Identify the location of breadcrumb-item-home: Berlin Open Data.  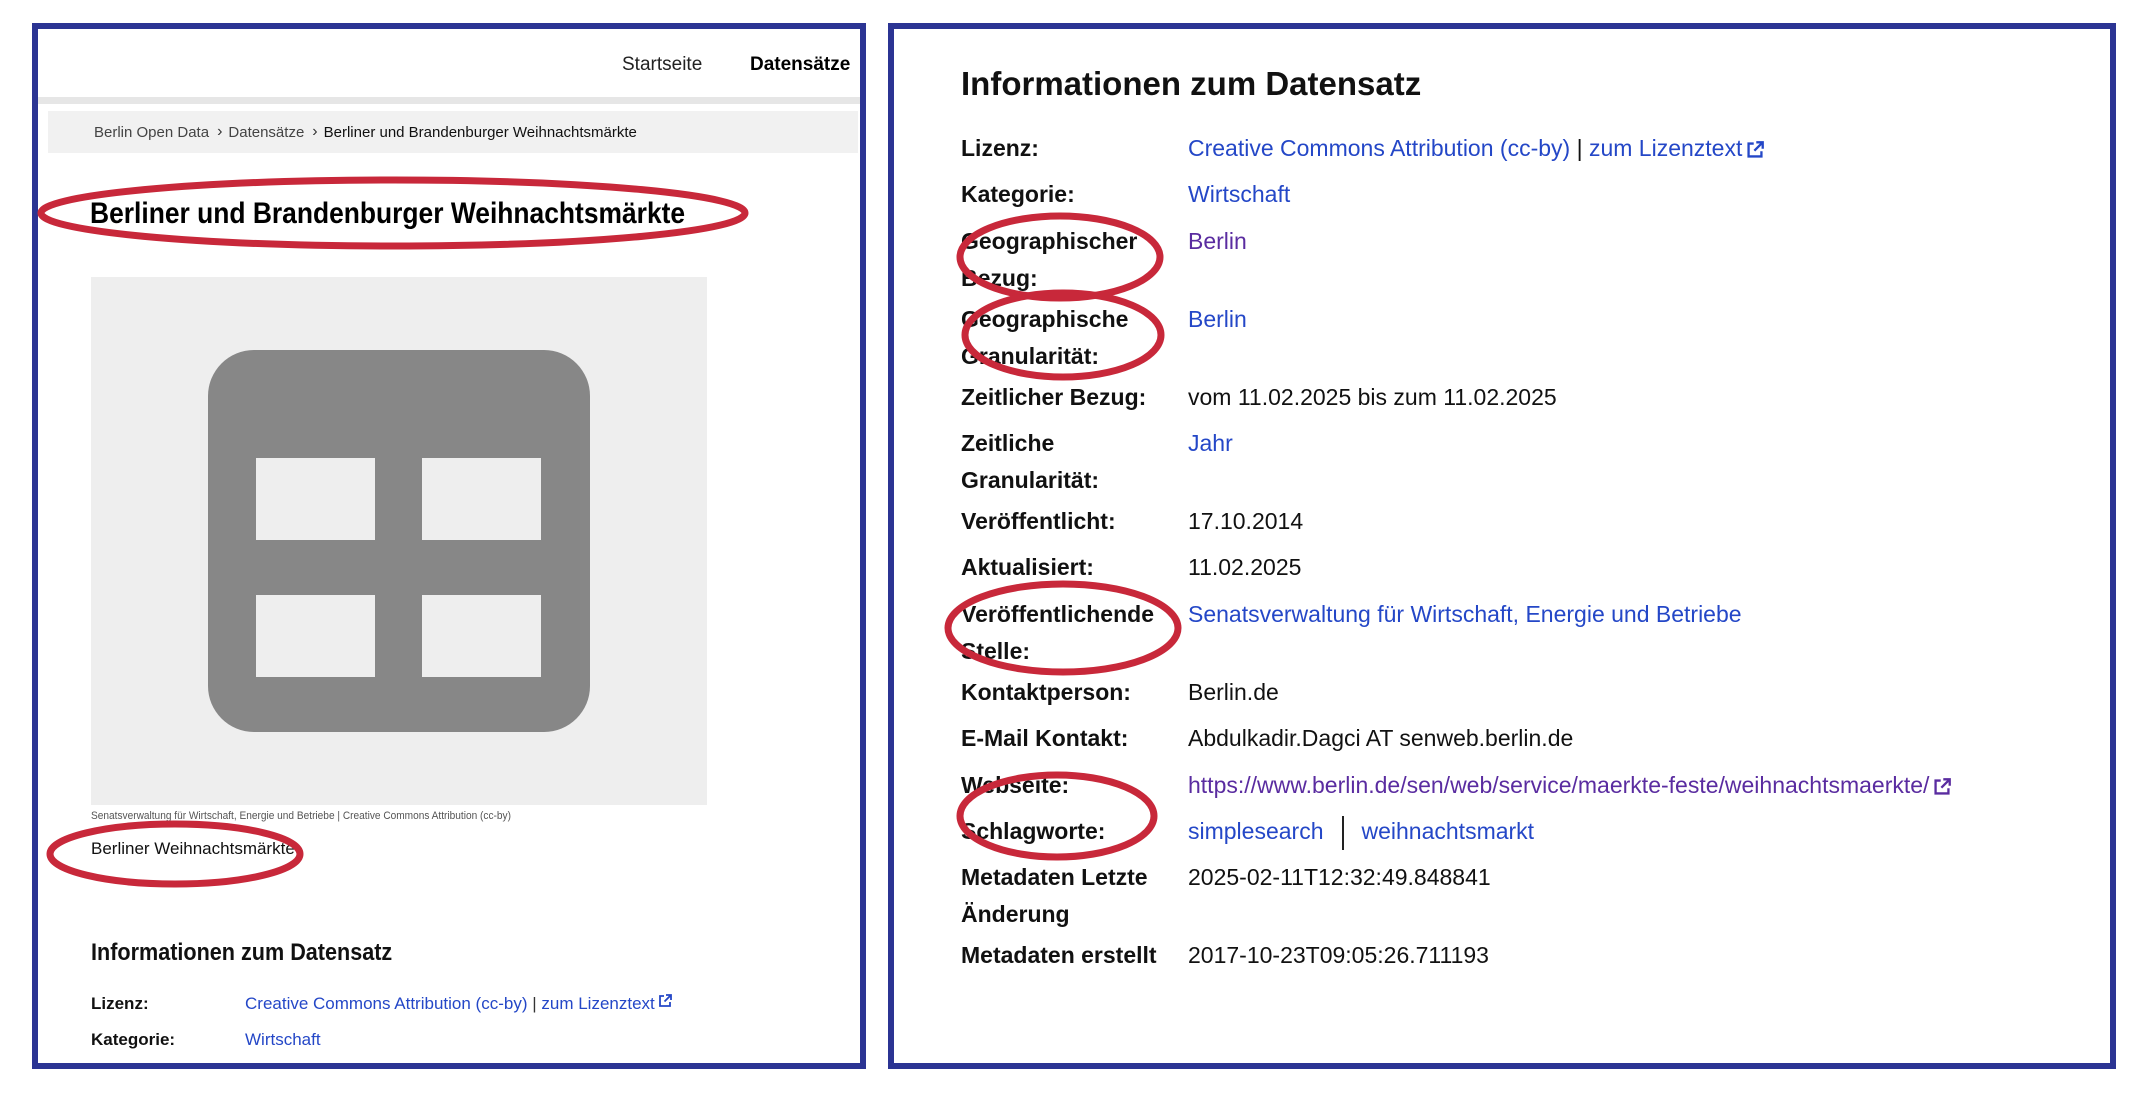
(151, 132).